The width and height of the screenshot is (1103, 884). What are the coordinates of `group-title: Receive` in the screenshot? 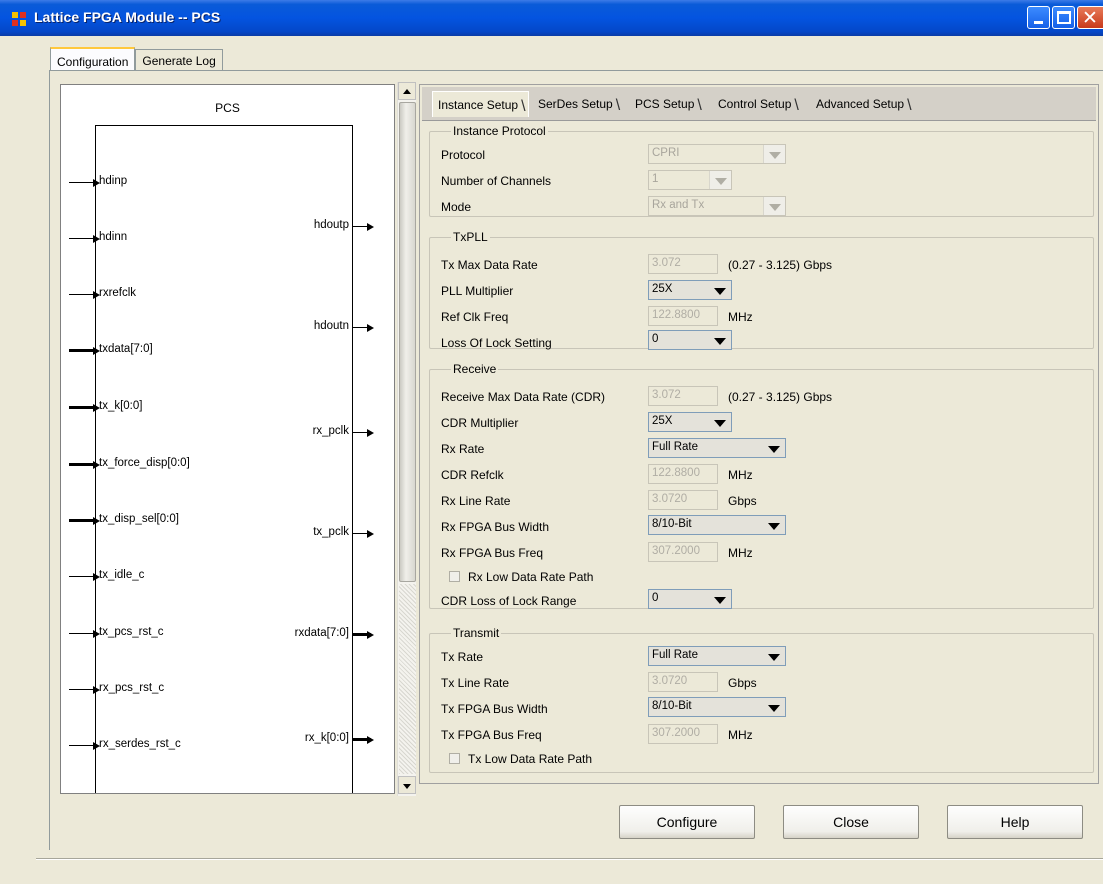 It's located at (475, 369).